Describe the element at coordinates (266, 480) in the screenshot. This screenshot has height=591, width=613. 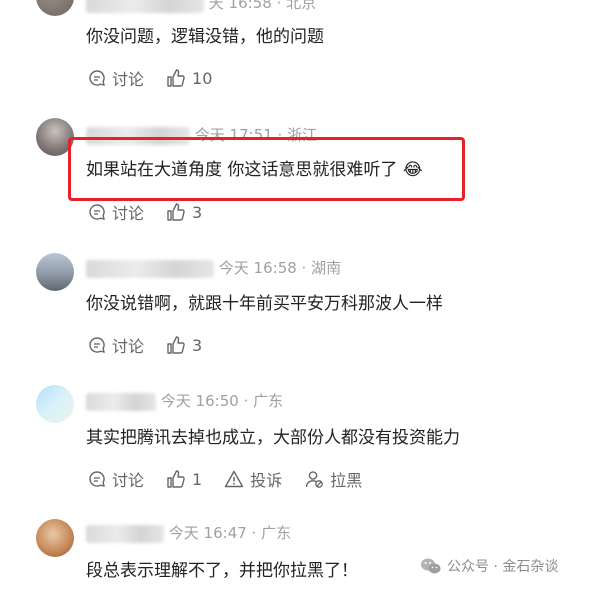
I see `report-label: 投诉` at that location.